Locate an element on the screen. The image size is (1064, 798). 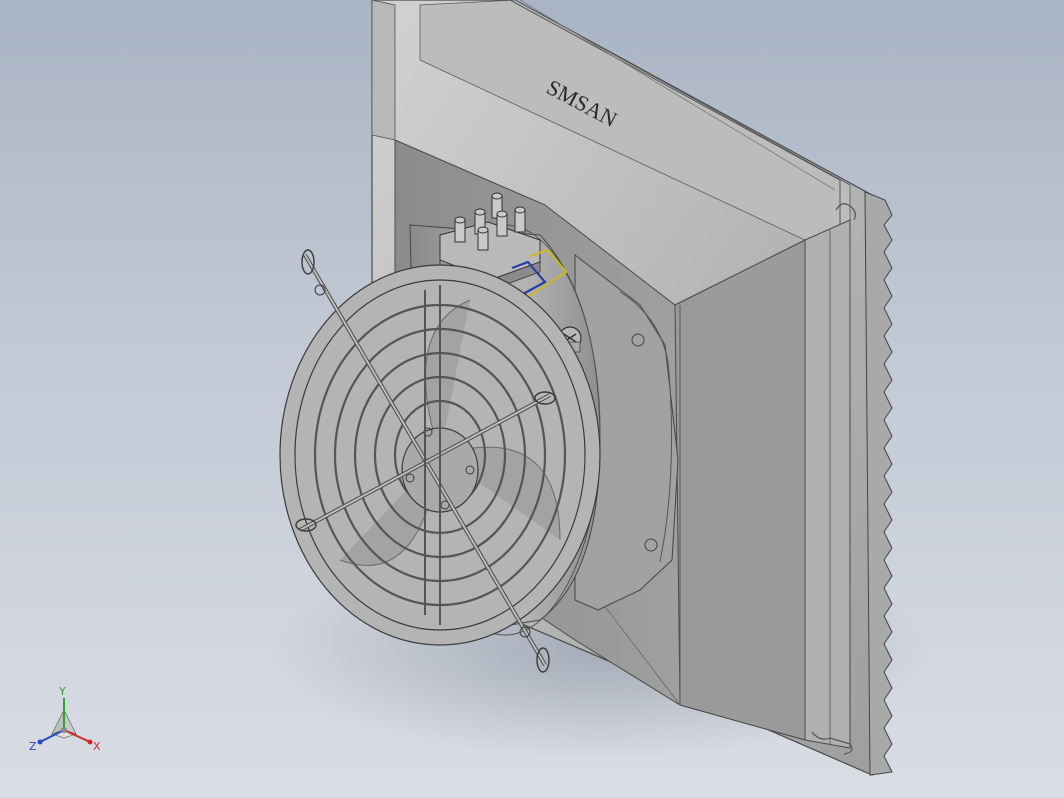
coordinate-triad: Y X Z is located at coordinates (65, 719).